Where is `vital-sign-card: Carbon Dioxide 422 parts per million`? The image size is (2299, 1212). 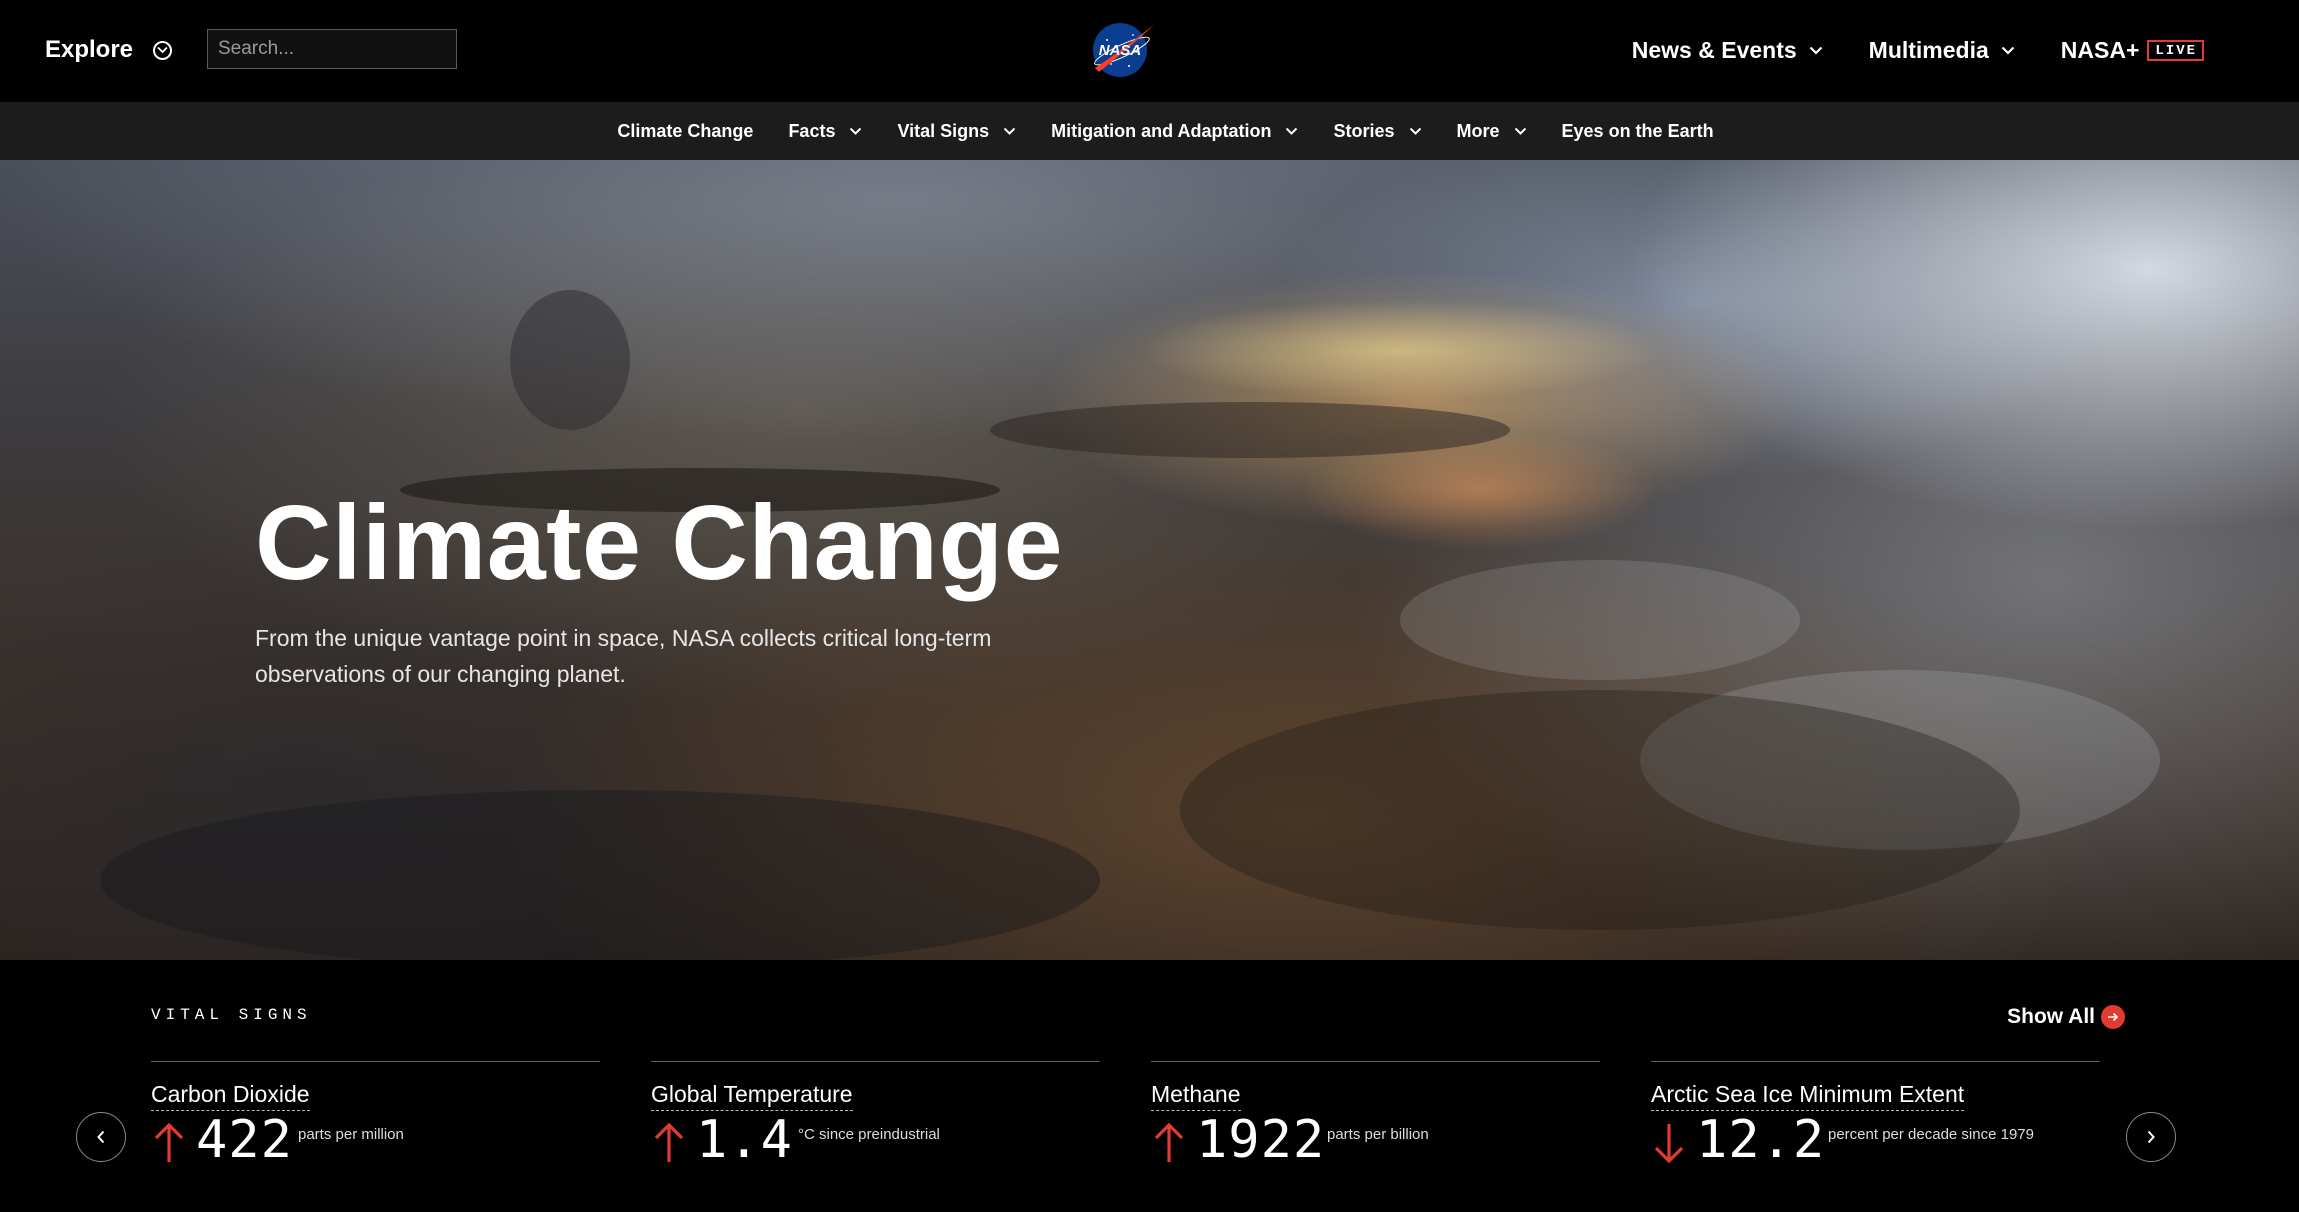
vital-sign-card: Carbon Dioxide 422 parts per million is located at coordinates (375, 1136).